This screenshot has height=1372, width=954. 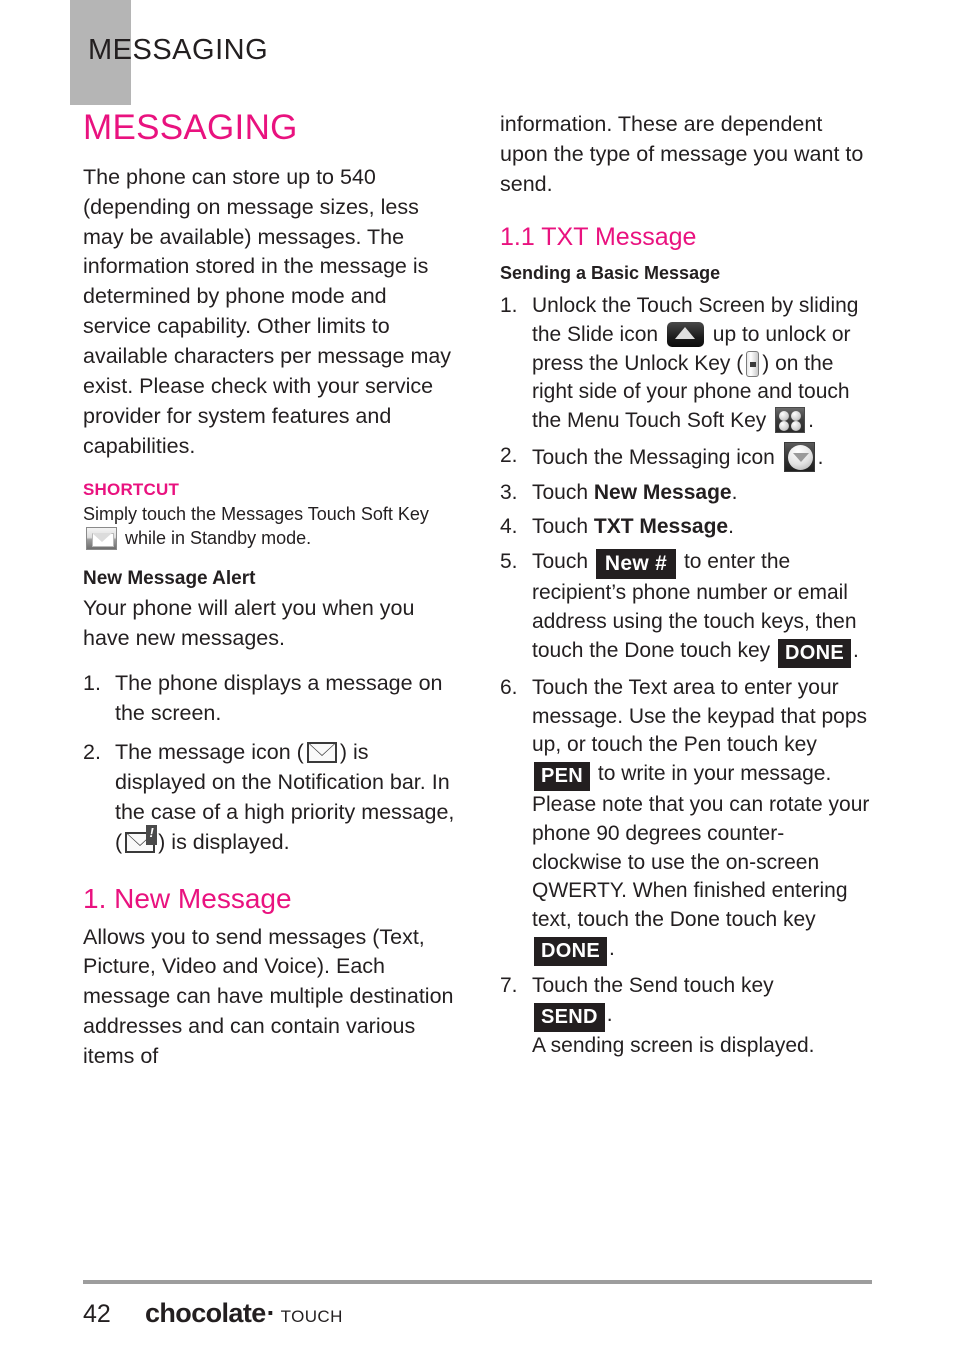 I want to click on step-emphasis: TXT Message, so click(x=661, y=527).